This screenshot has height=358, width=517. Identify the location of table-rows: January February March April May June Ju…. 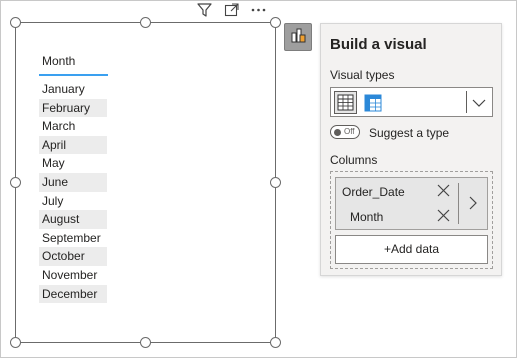
(73, 192).